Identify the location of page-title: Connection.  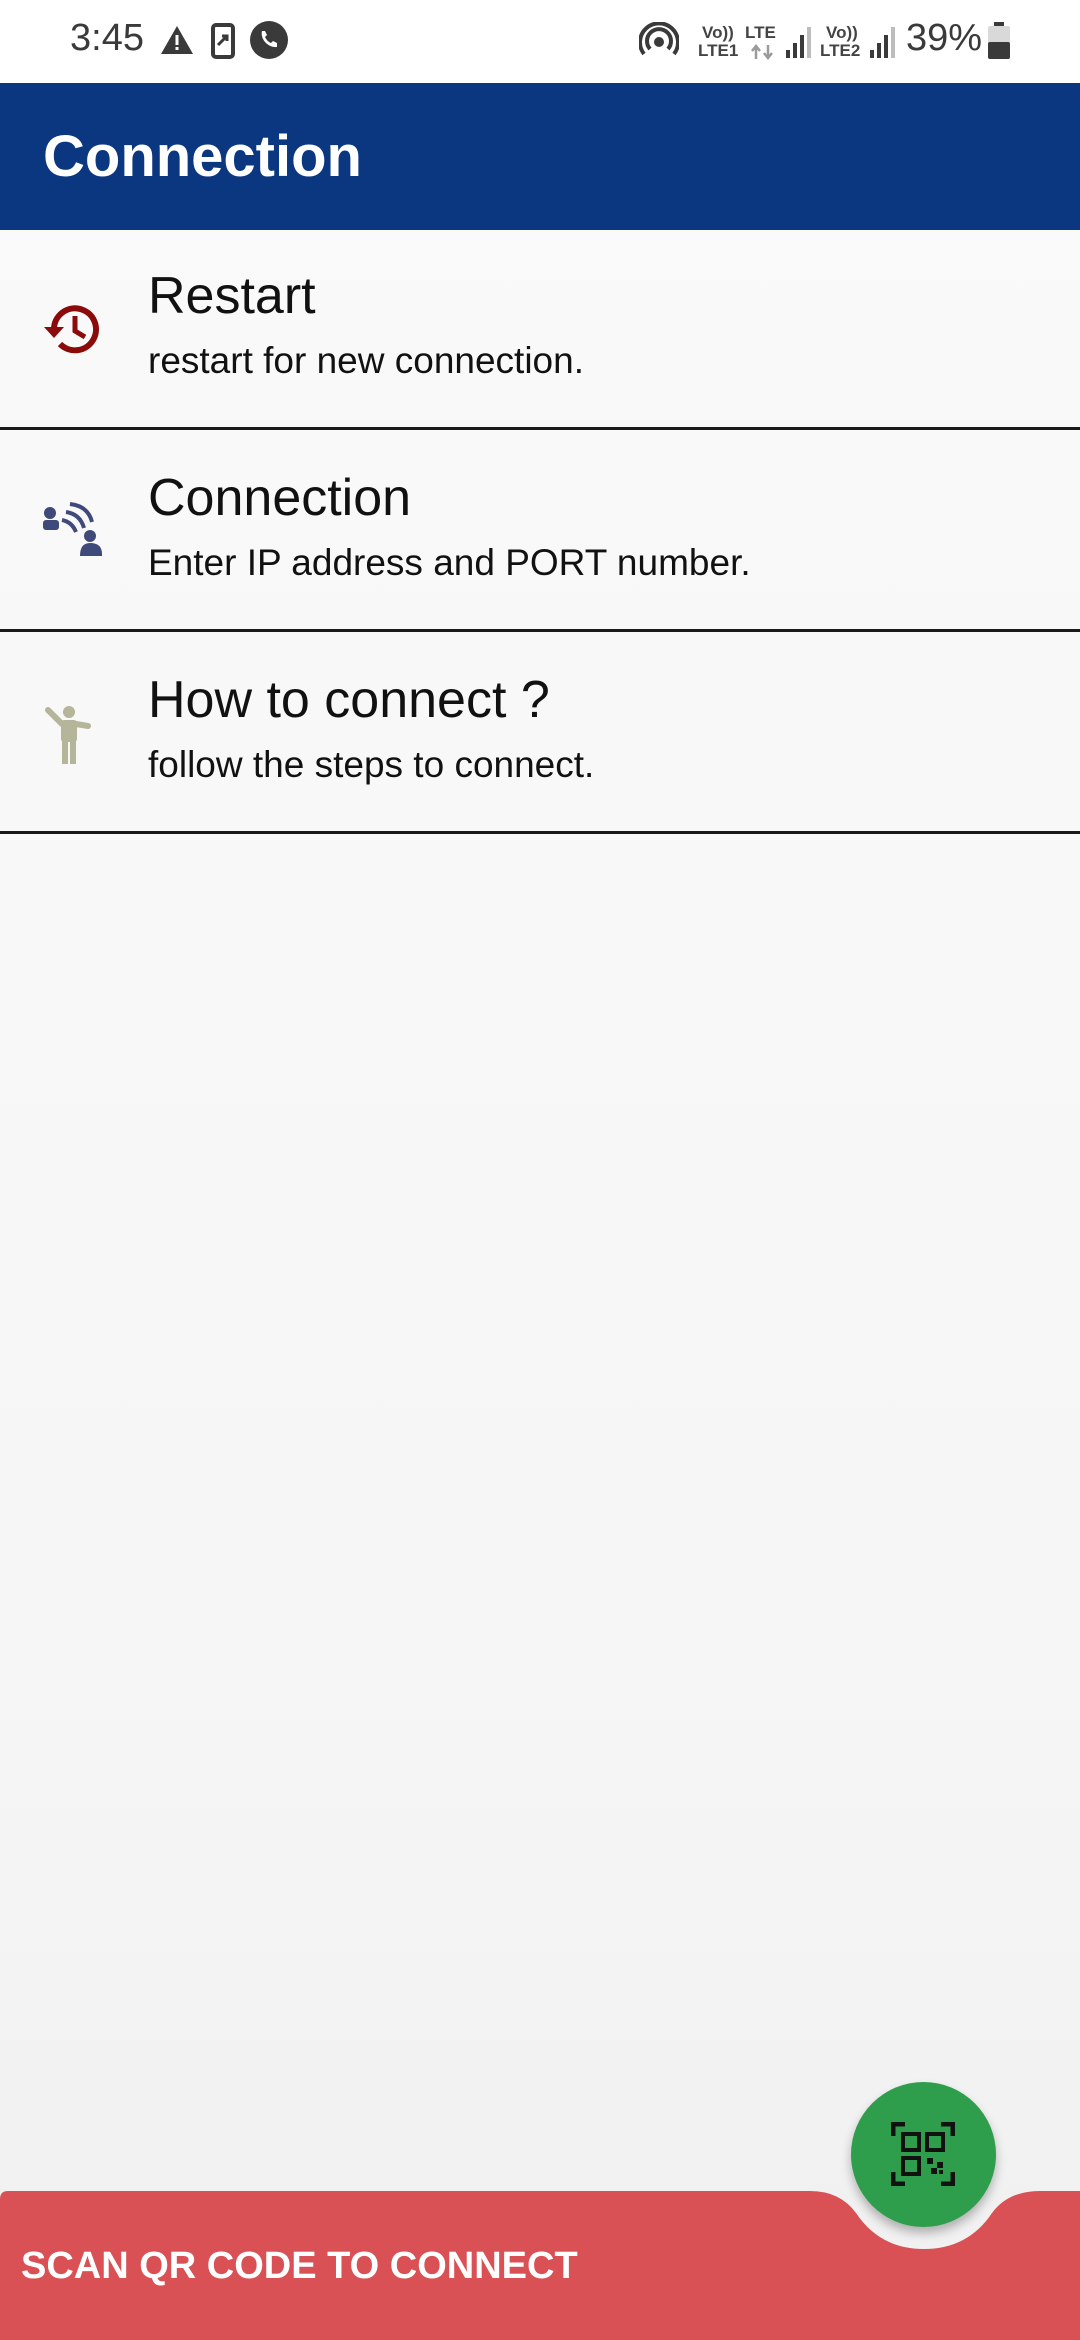
(202, 156).